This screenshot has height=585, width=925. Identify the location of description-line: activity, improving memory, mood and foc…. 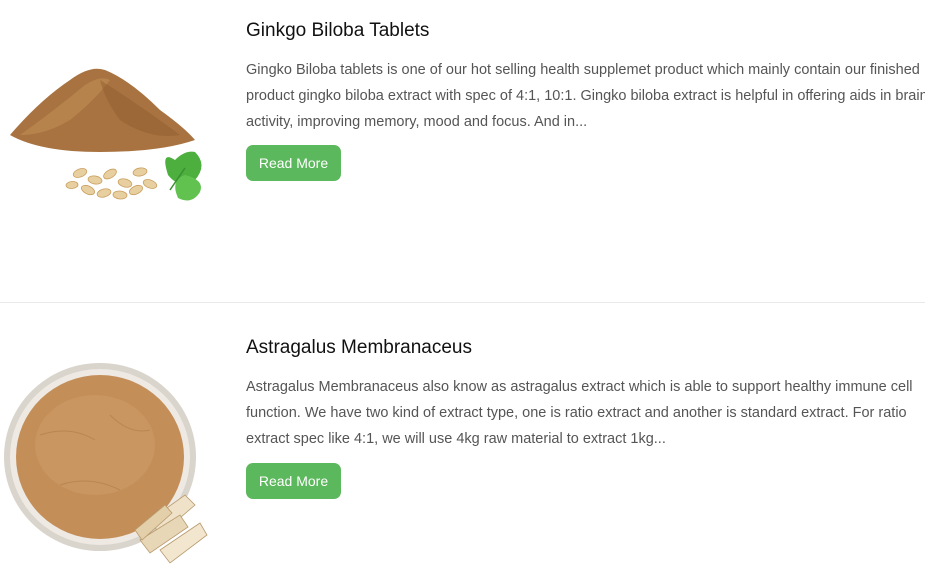
(417, 122).